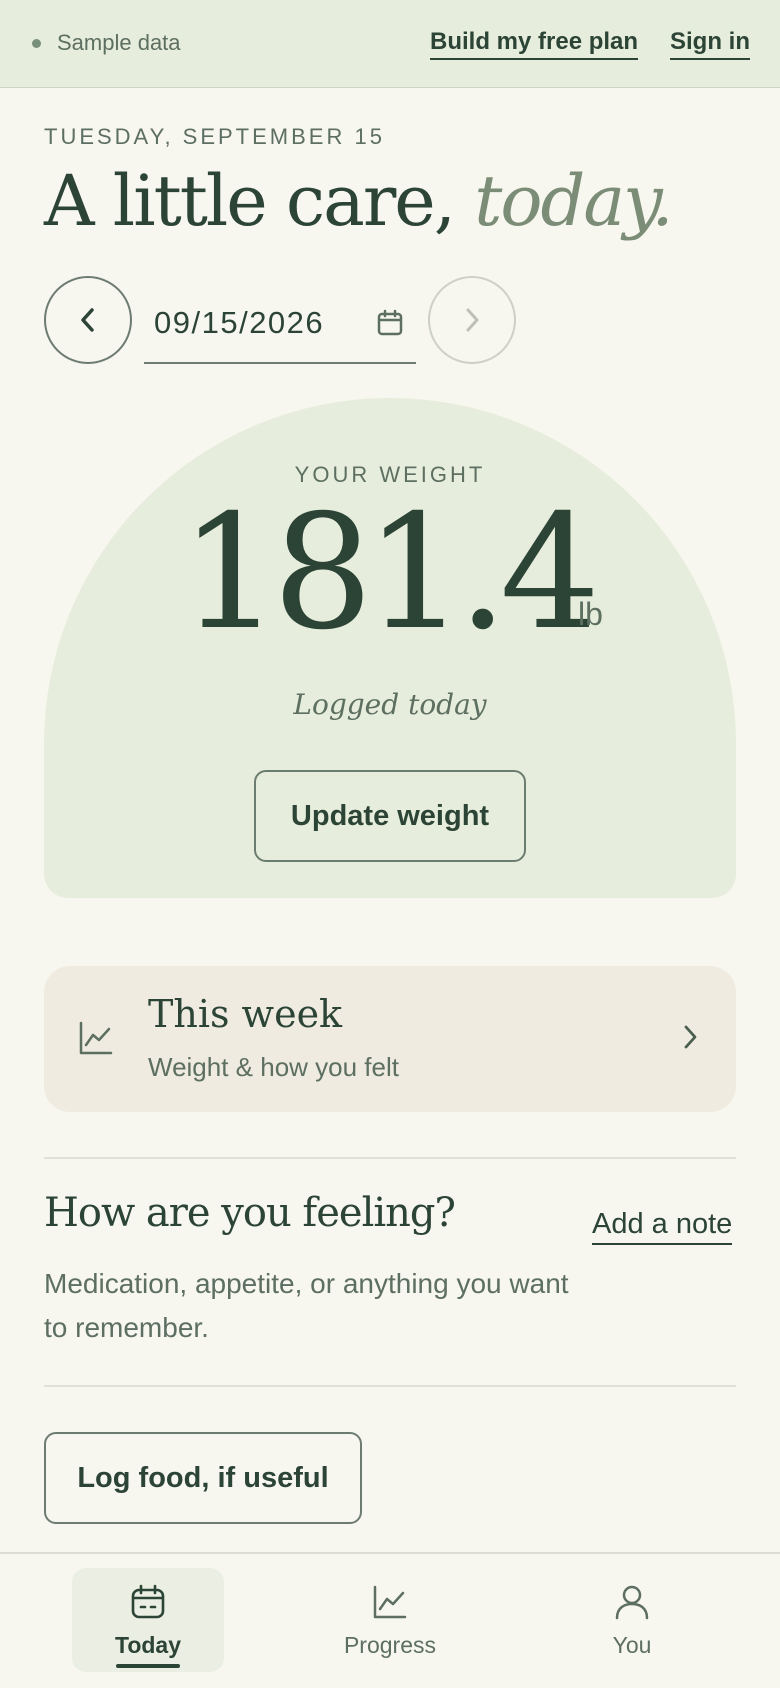 The width and height of the screenshot is (780, 1688). What do you see at coordinates (590, 614) in the screenshot?
I see `weight-unit: lb` at bounding box center [590, 614].